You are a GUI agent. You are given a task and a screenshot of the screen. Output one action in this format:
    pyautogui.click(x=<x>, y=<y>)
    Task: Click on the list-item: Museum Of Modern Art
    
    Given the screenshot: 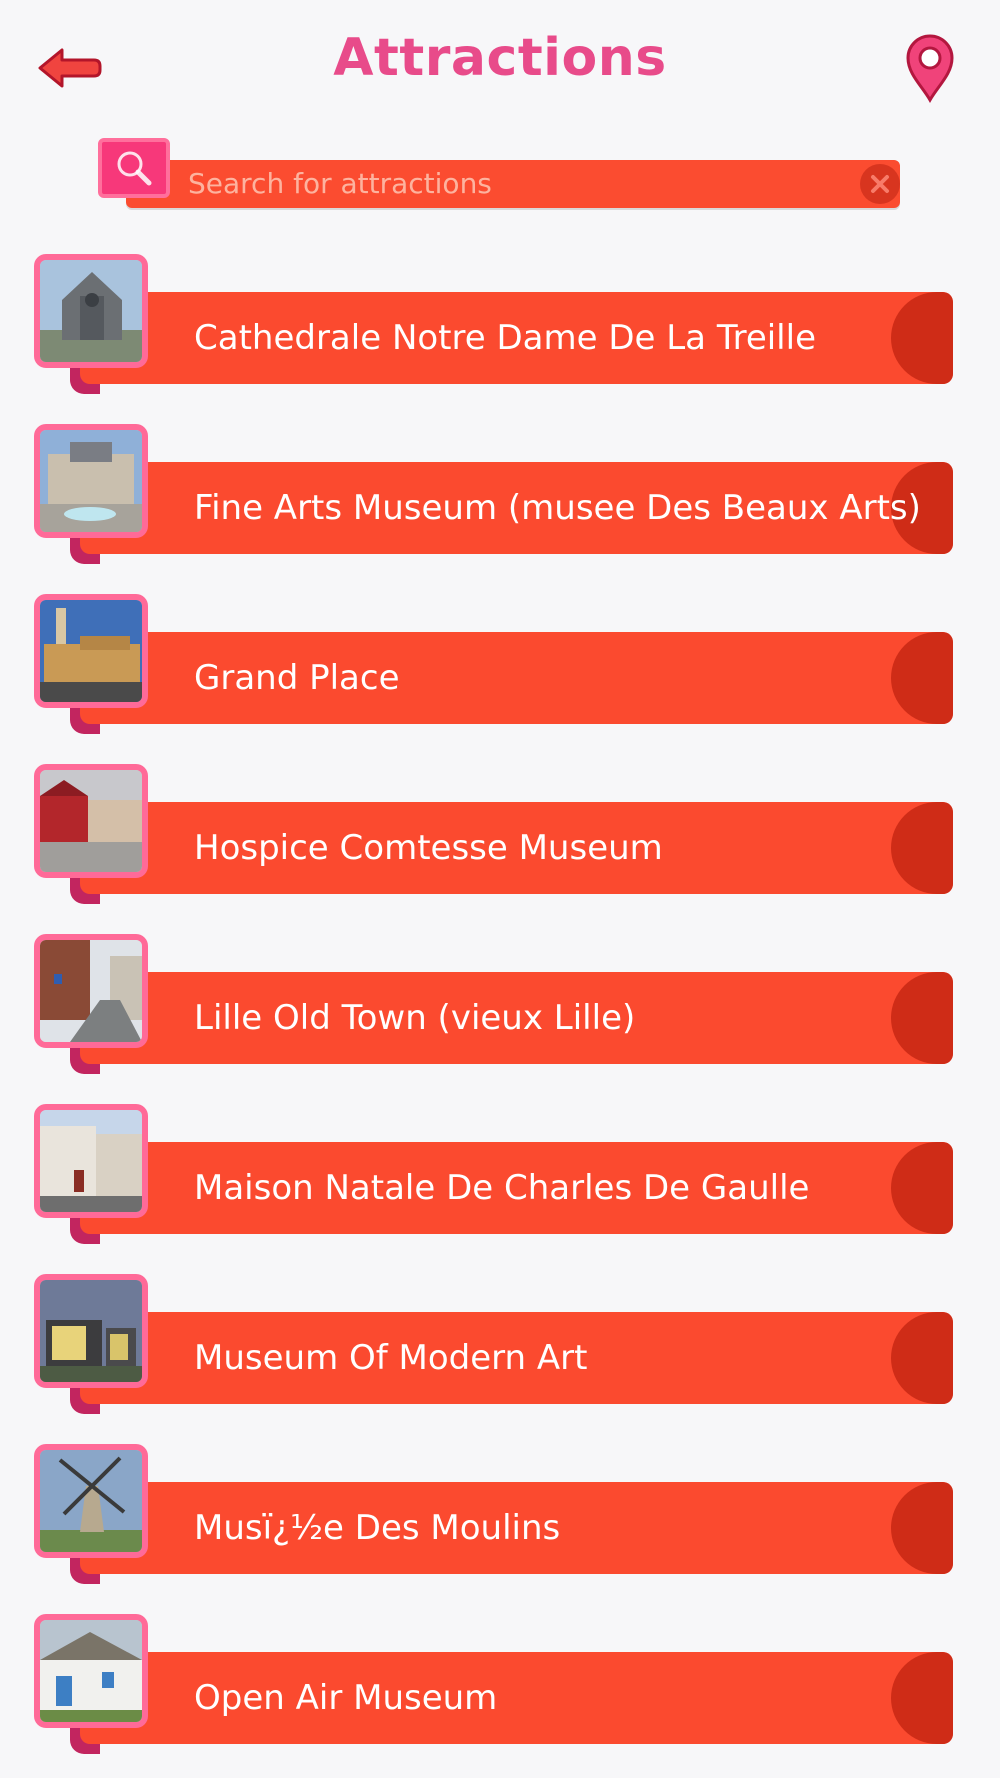 What is the action you would take?
    pyautogui.click(x=500, y=1357)
    